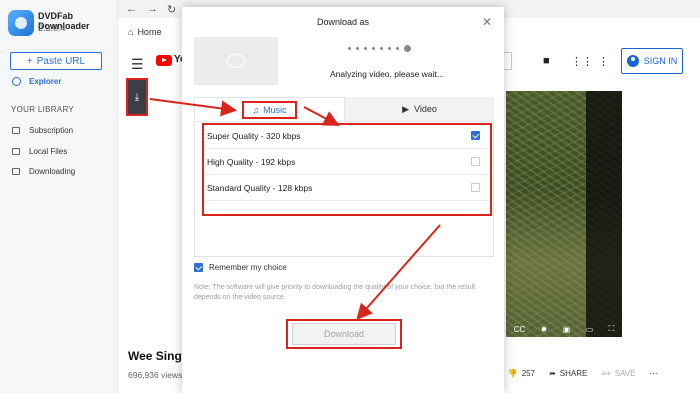 The height and width of the screenshot is (393, 700). I want to click on options-highlight-box, so click(347, 169).